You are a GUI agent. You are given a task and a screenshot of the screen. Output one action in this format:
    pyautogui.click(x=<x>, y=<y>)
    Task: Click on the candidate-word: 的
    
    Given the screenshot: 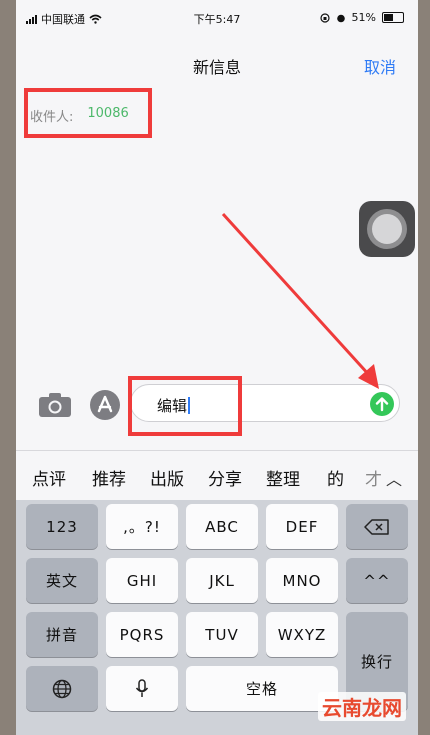 What is the action you would take?
    pyautogui.click(x=335, y=477)
    